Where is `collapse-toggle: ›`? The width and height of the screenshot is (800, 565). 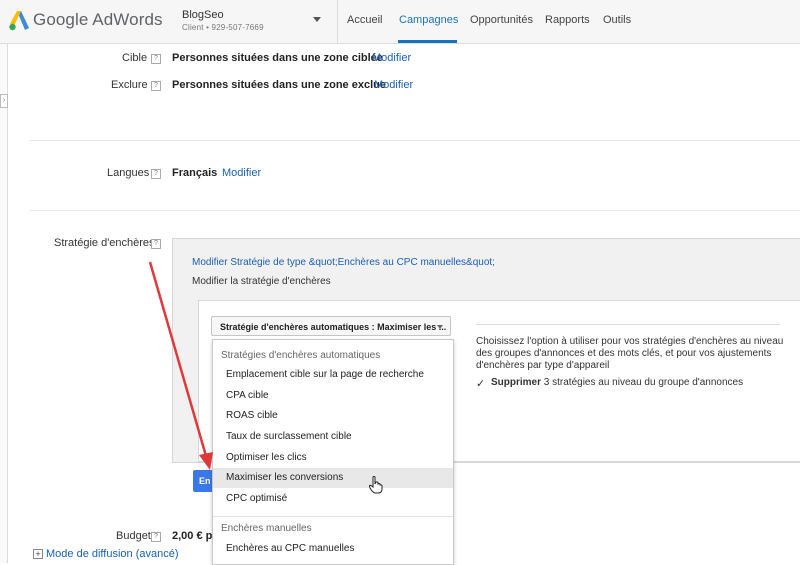 collapse-toggle: › is located at coordinates (4, 101).